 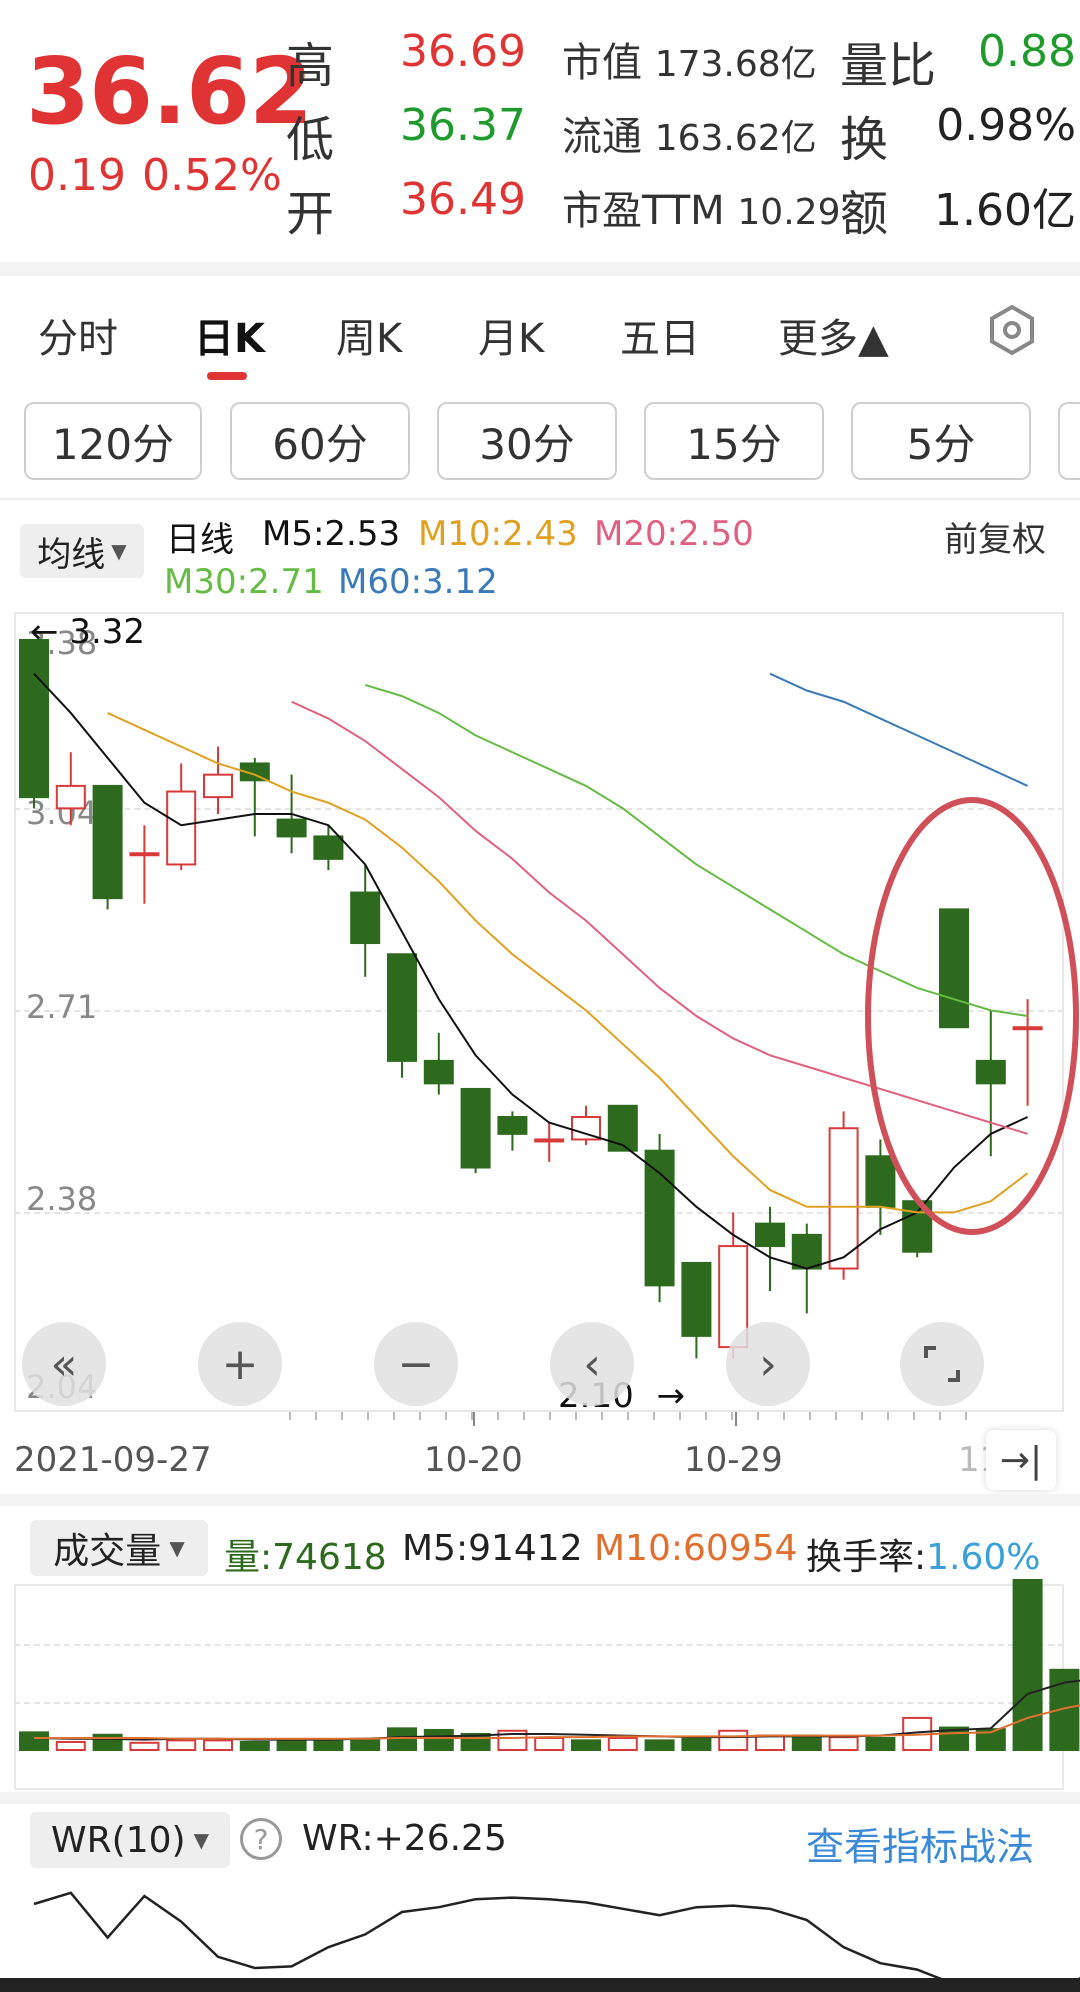 I want to click on wr-chart, so click(x=556, y=1941).